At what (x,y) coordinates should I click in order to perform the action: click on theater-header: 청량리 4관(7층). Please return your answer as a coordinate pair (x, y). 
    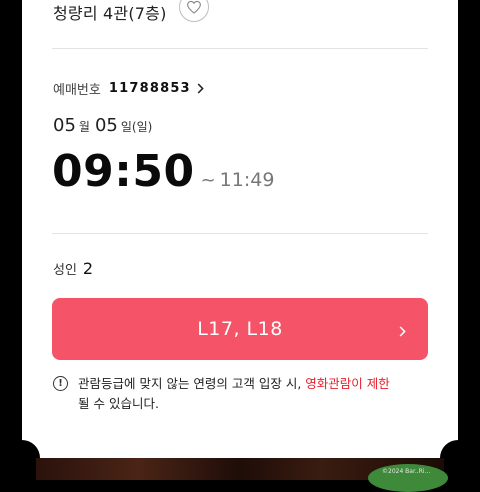
    Looking at the image, I should click on (131, 12).